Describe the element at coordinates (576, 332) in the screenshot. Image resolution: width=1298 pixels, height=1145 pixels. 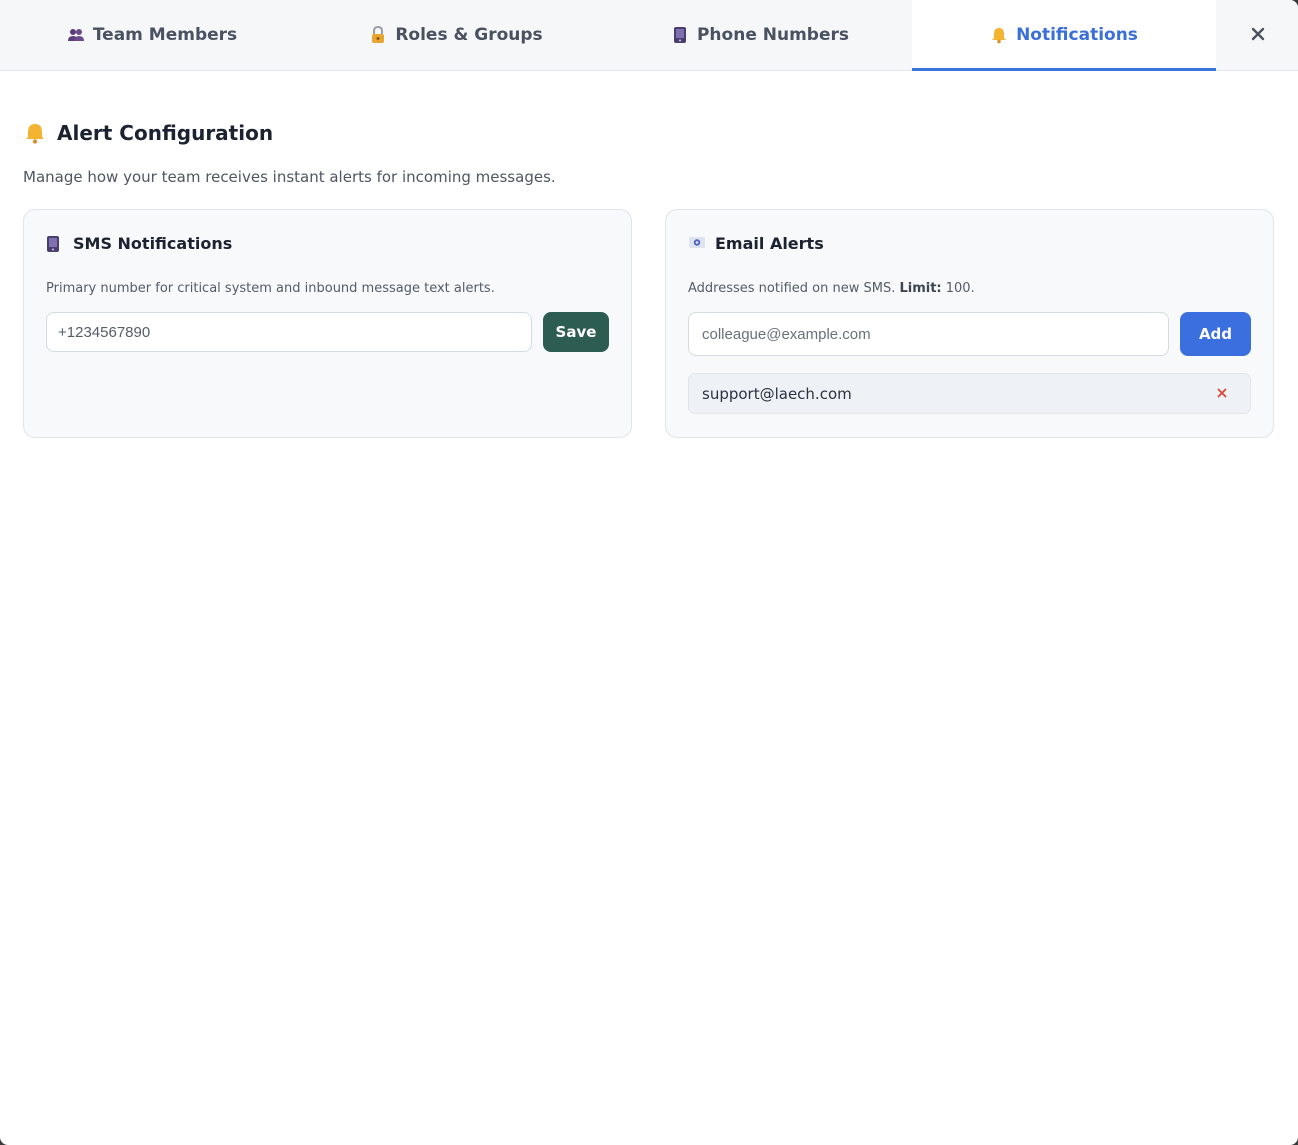
I see `save-button: Save` at that location.